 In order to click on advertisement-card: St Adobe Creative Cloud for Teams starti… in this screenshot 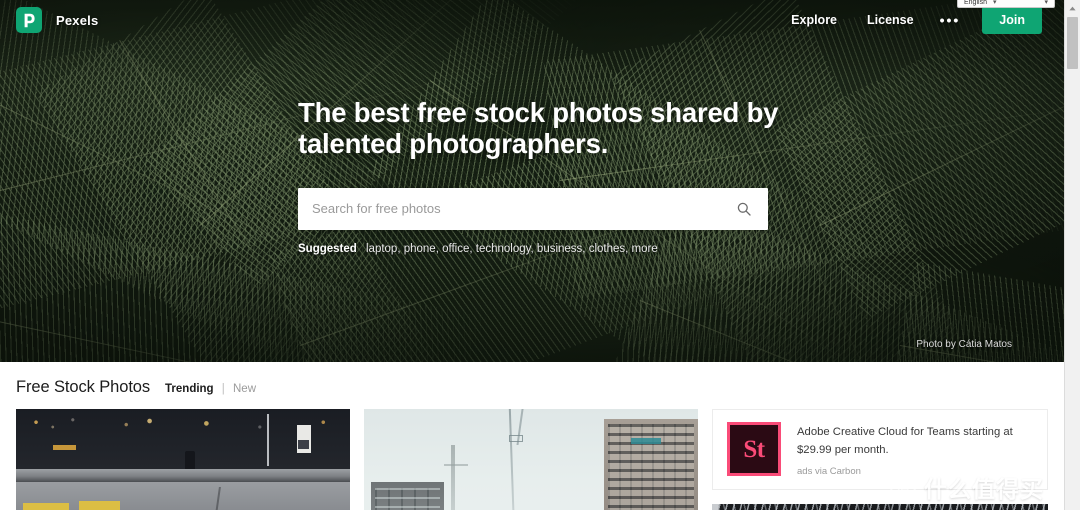, I will do `click(880, 449)`.